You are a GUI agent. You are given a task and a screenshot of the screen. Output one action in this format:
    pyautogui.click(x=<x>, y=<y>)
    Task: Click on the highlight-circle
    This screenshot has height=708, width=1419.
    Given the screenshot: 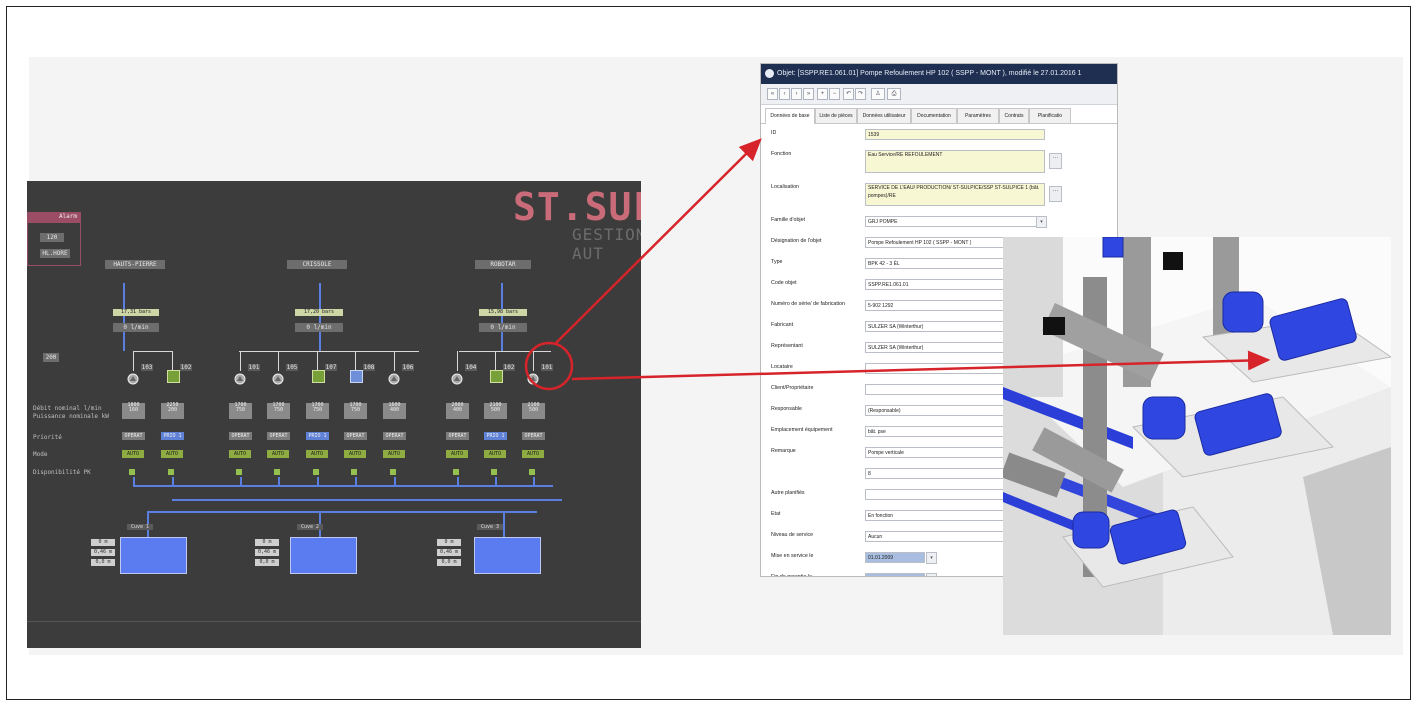 What is the action you would take?
    pyautogui.click(x=549, y=366)
    